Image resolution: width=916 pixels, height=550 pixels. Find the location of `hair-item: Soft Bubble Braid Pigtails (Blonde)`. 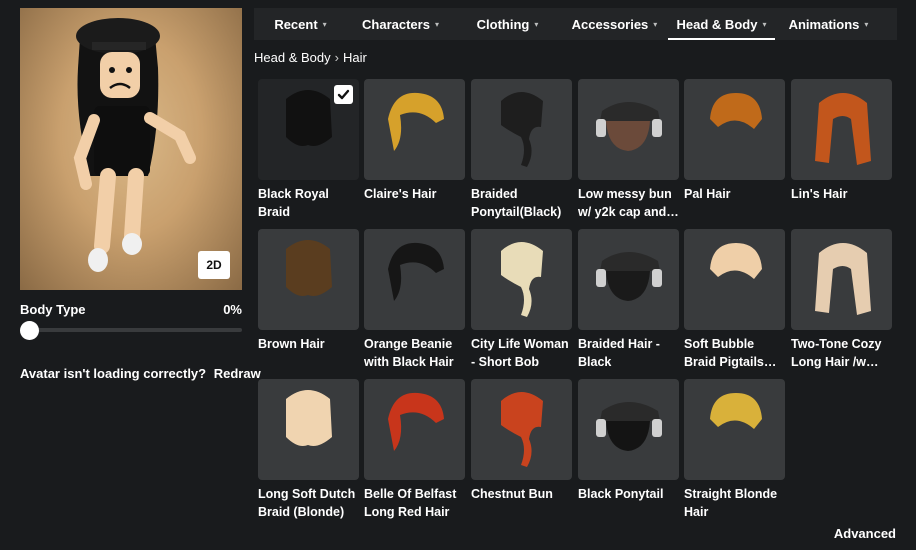

hair-item: Soft Bubble Braid Pigtails (Blonde) is located at coordinates (734, 300).